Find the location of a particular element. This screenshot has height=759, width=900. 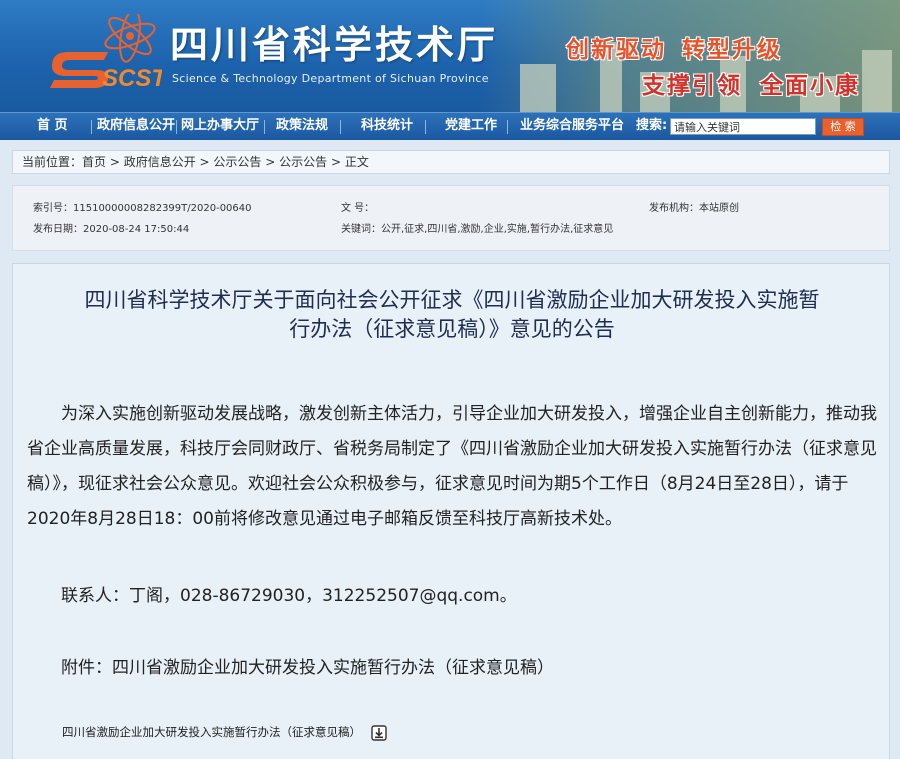

article-contact: 联系人：丁阁，028-86729030，312252507@qq.com。 is located at coordinates (289, 596).